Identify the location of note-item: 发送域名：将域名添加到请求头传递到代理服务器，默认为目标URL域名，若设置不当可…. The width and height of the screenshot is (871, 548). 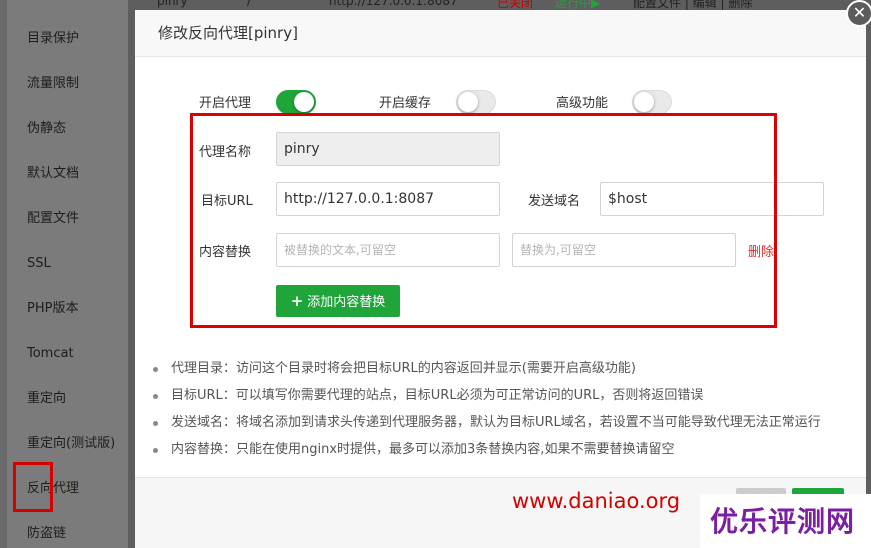
(485, 427).